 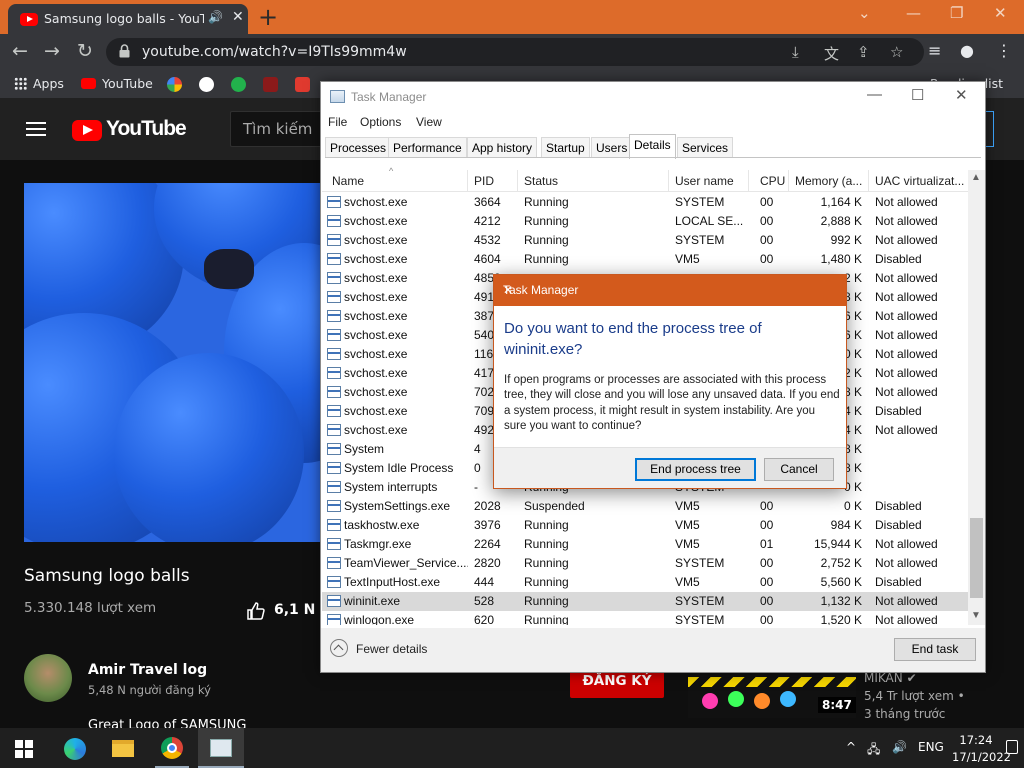 What do you see at coordinates (935, 649) in the screenshot?
I see `end-task-button: End task` at bounding box center [935, 649].